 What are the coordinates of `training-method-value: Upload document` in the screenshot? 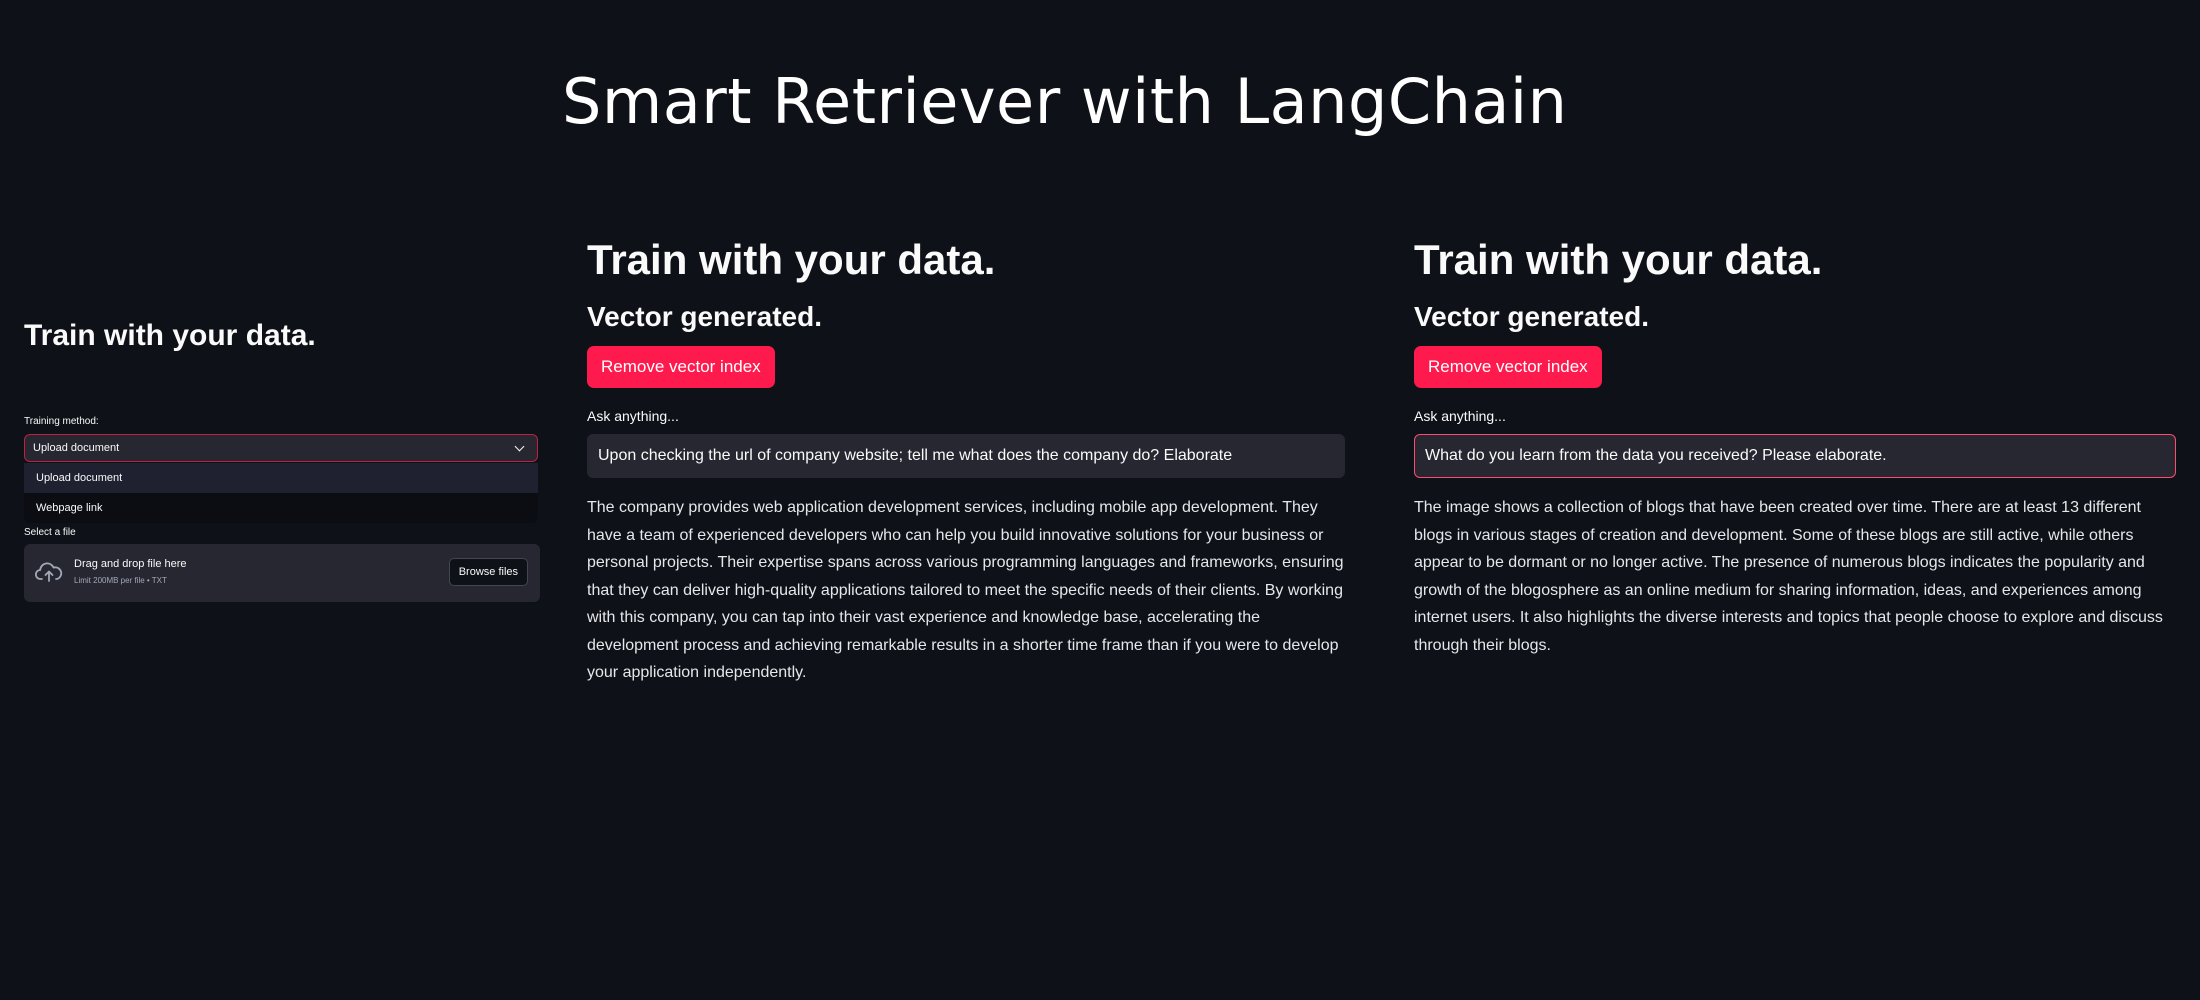 It's located at (76, 448).